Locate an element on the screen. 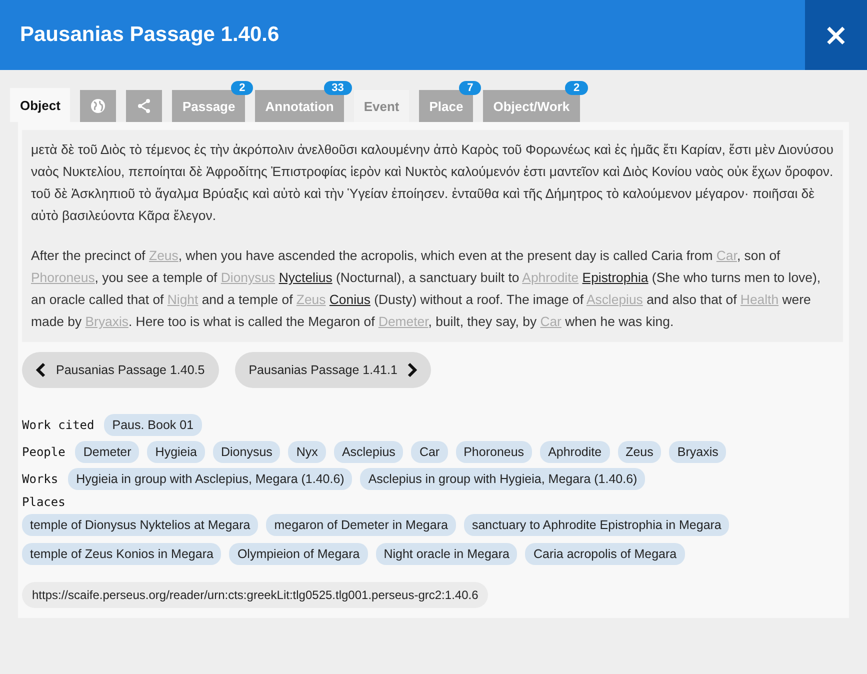 The height and width of the screenshot is (674, 867). tag-chip: Caria acropolis of Megara is located at coordinates (605, 554).